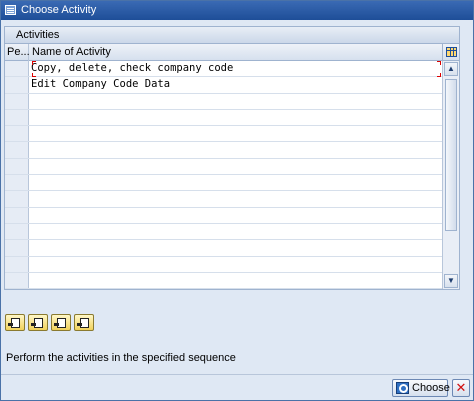  Describe the element at coordinates (451, 281) in the screenshot. I see `scroll-down-icon: ▼` at that location.